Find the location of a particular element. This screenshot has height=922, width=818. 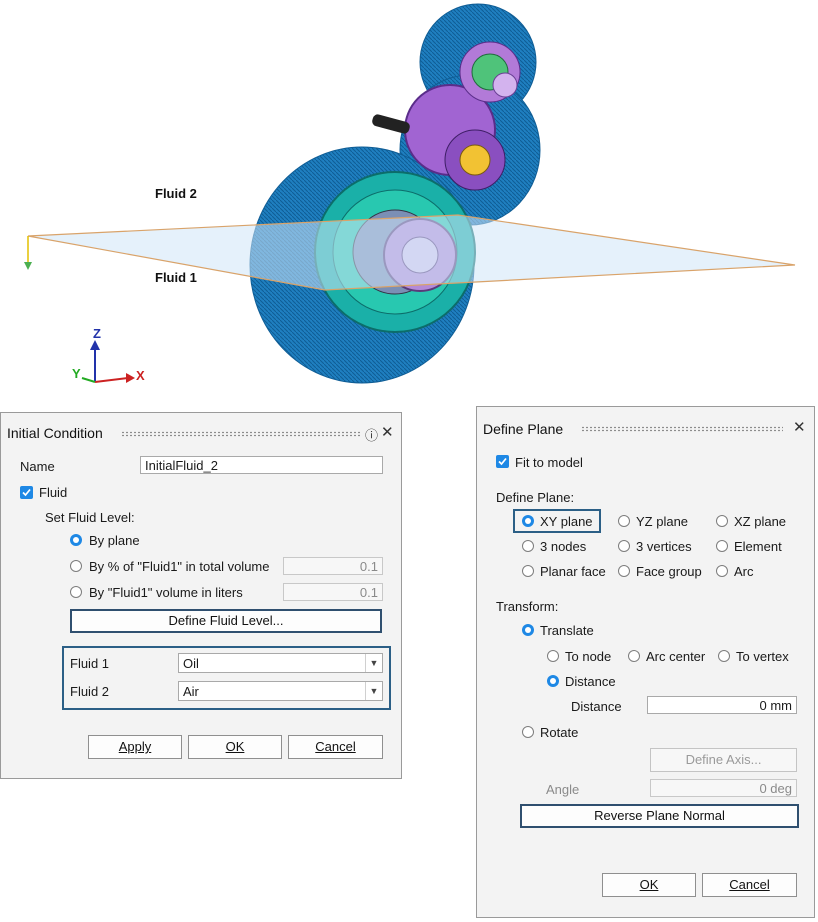

help-icon: ⓘ is located at coordinates (371, 434).